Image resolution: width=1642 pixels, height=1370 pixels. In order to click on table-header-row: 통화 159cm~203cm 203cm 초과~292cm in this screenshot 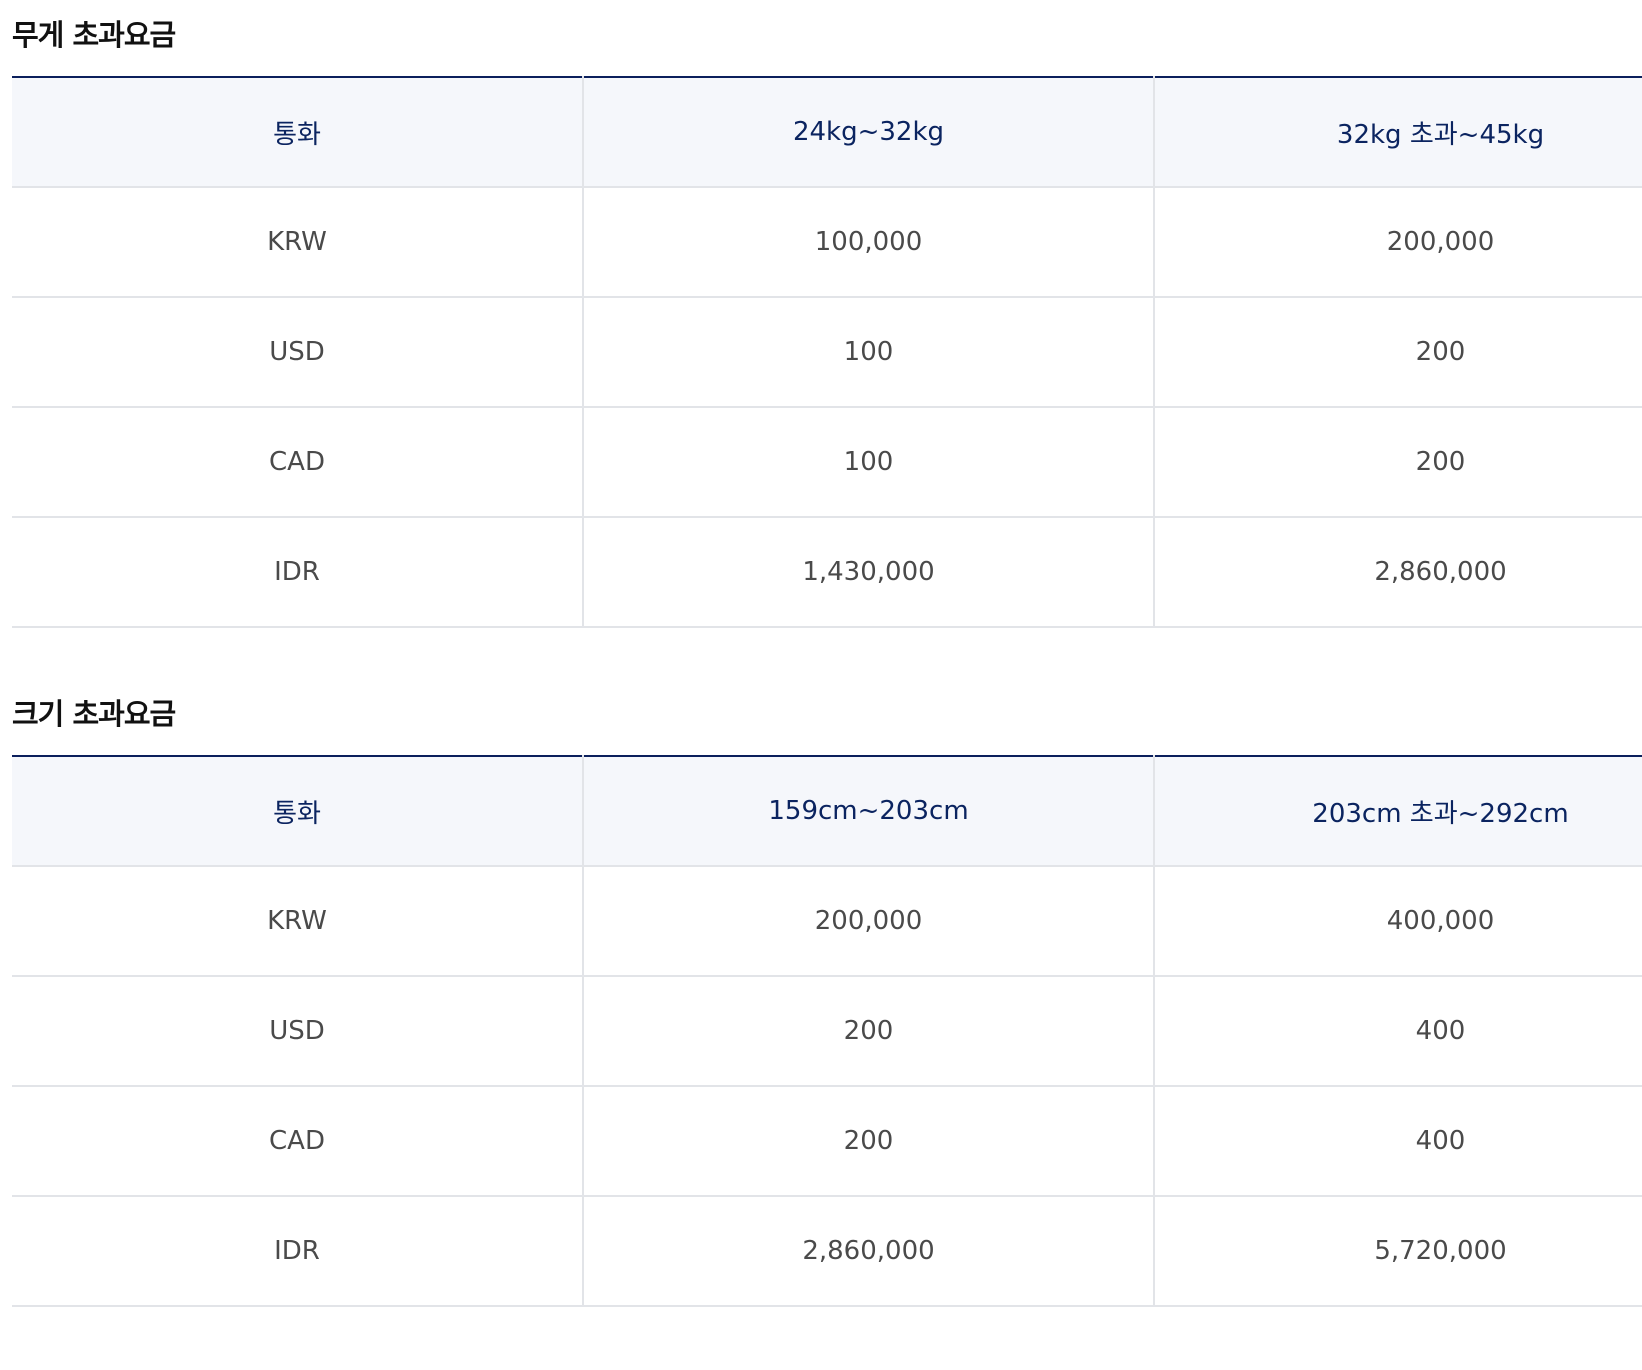, I will do `click(827, 811)`.